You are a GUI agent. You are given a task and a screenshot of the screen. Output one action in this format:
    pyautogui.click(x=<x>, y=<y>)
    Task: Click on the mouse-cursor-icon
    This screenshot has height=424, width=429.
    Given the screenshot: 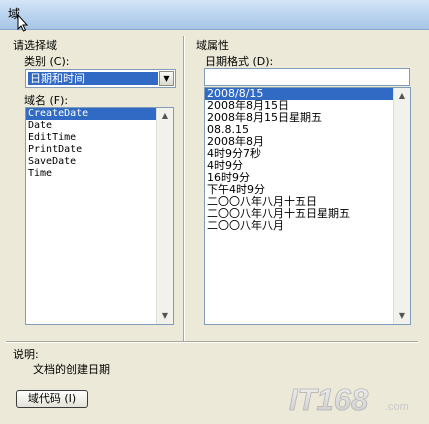 What is the action you would take?
    pyautogui.click(x=23, y=23)
    